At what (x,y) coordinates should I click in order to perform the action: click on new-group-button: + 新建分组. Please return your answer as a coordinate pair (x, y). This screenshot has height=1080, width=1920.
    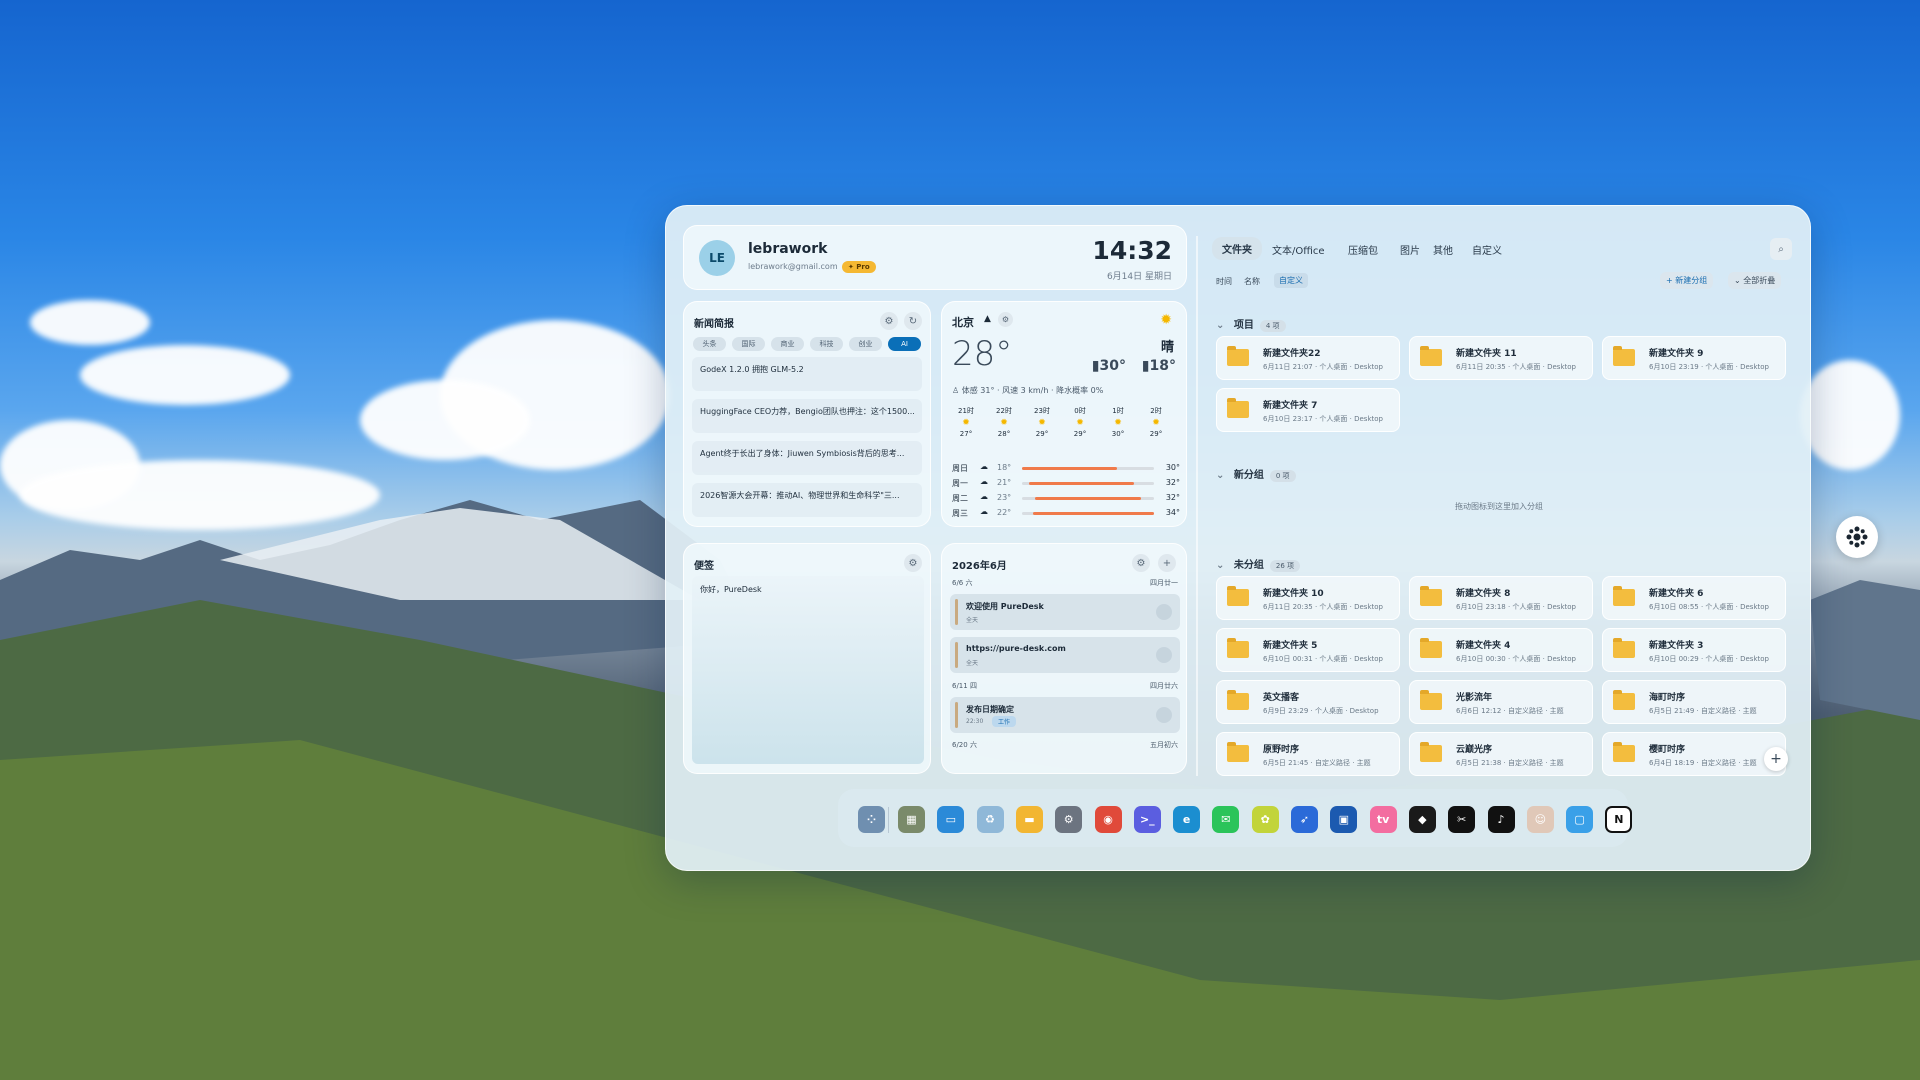
    Looking at the image, I should click on (1687, 280).